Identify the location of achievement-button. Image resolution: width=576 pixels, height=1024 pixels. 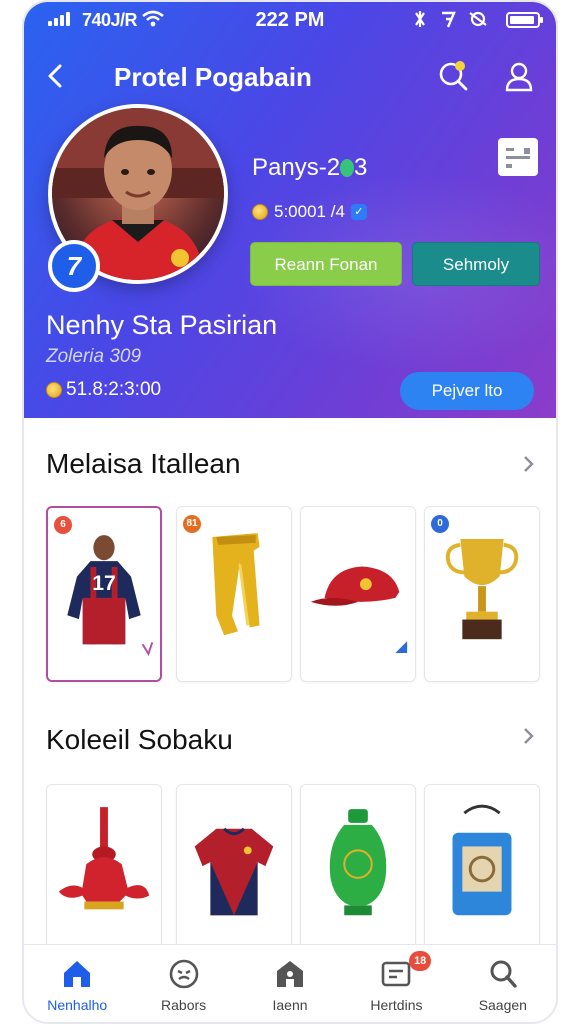
(453, 77).